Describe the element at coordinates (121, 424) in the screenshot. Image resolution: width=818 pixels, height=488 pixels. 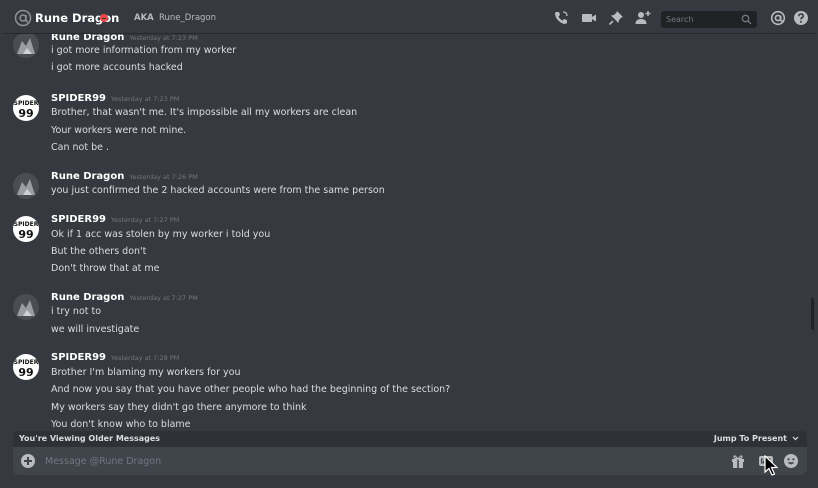
I see `message-text: You don't know who to blame` at that location.